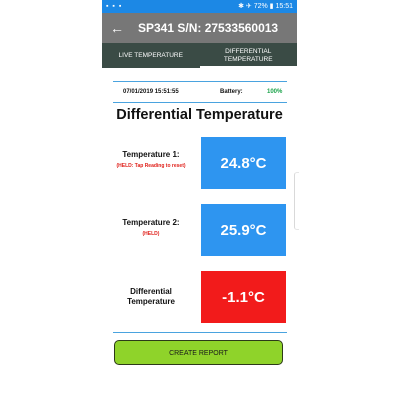 The width and height of the screenshot is (400, 400). I want to click on differential-reading: -1.1°C, so click(243, 297).